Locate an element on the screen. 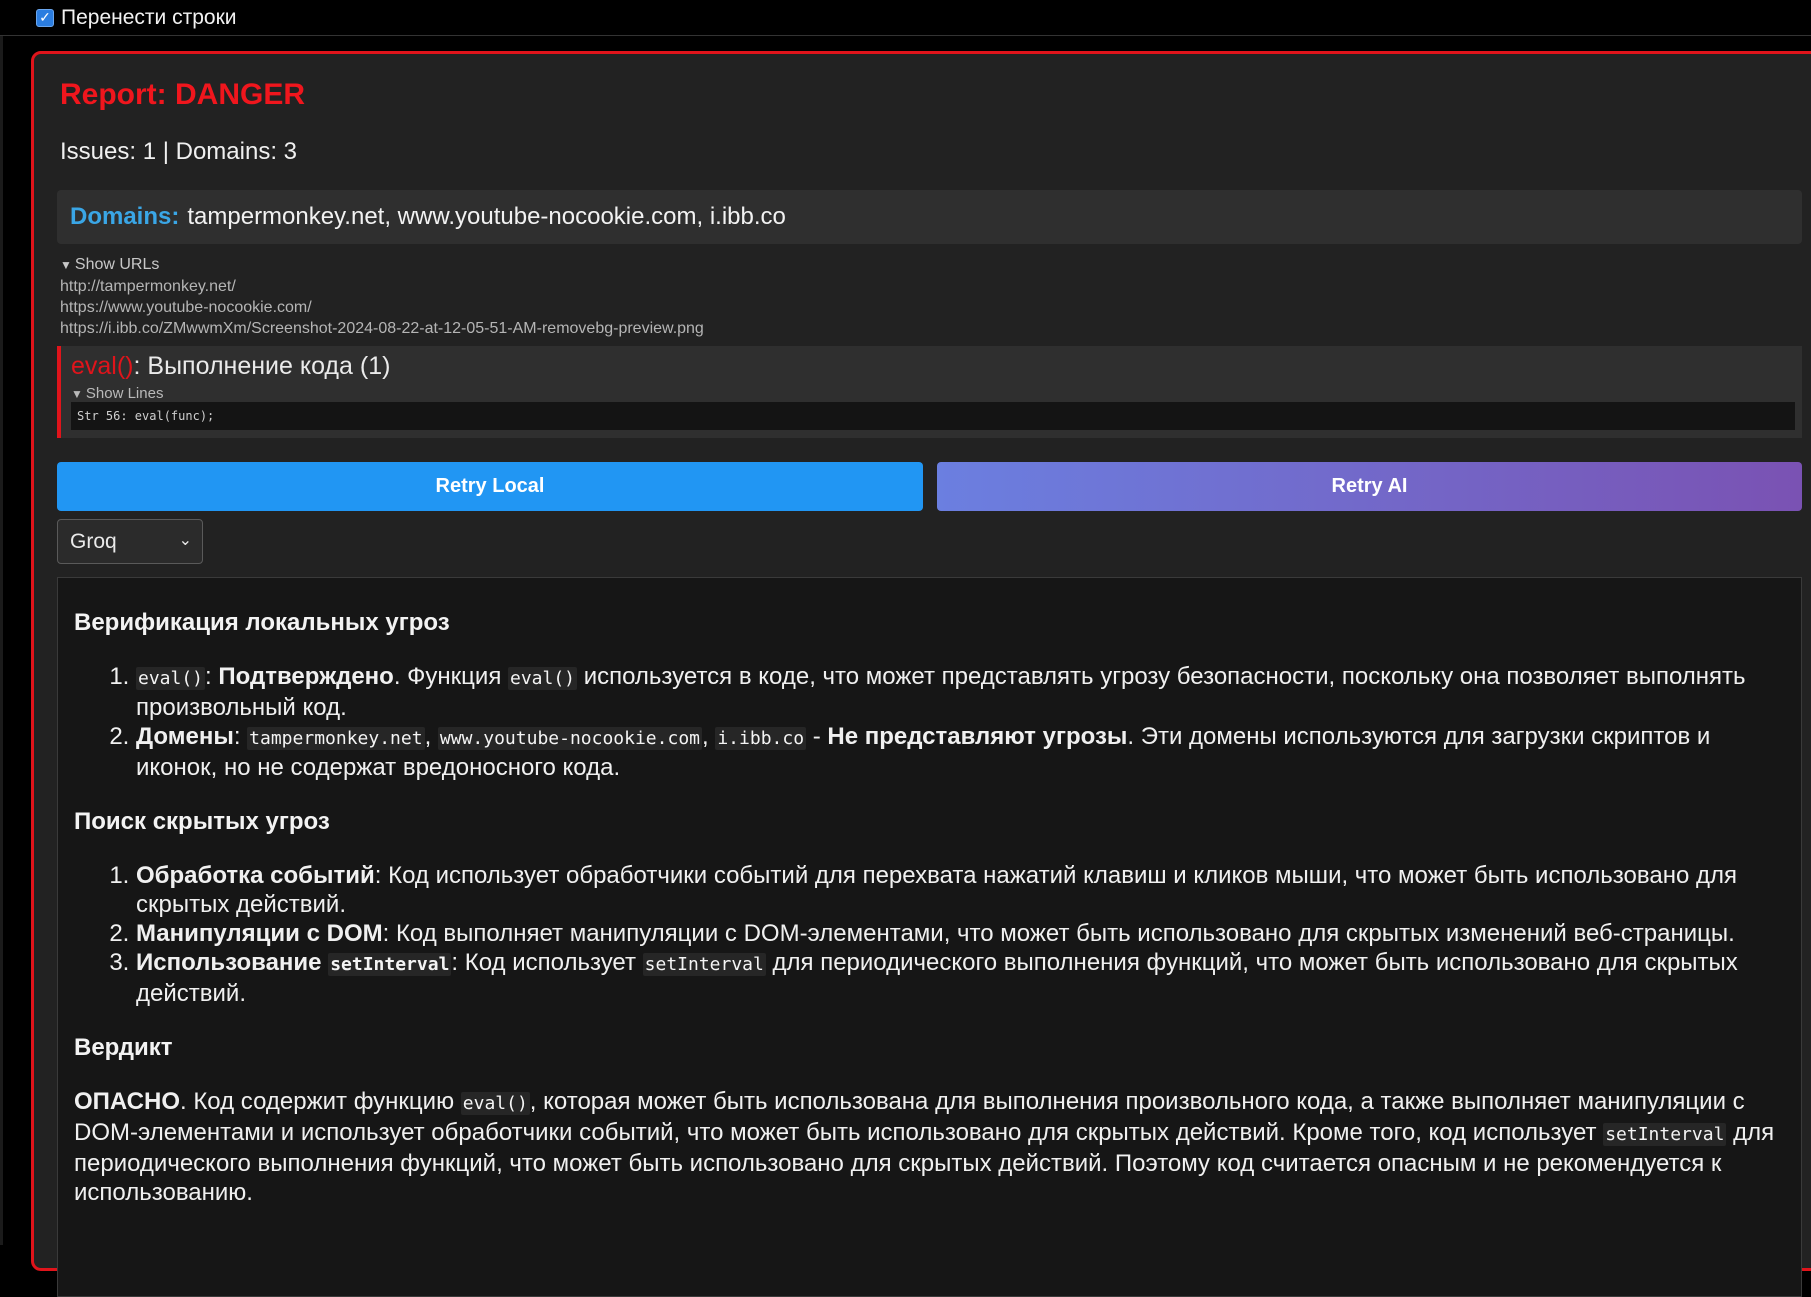 This screenshot has width=1811, height=1297. text: : Код использует is located at coordinates (547, 962).